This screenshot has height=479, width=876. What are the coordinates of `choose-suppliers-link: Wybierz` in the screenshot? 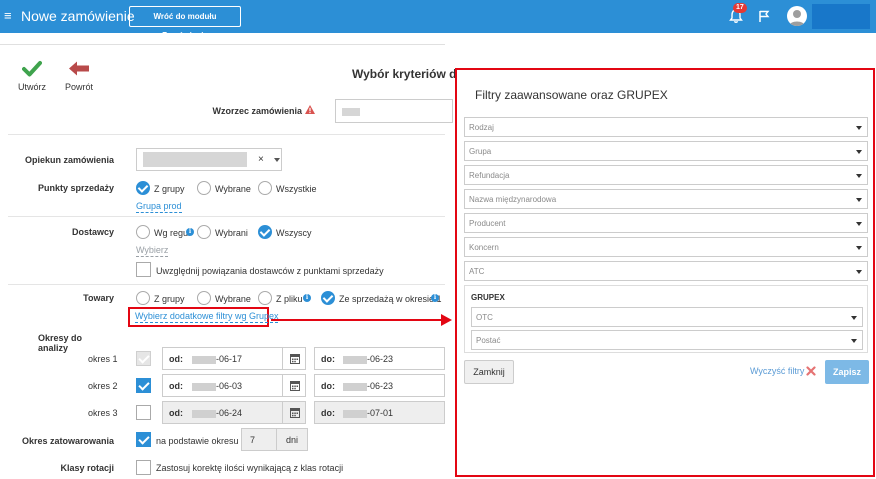 It's located at (152, 251).